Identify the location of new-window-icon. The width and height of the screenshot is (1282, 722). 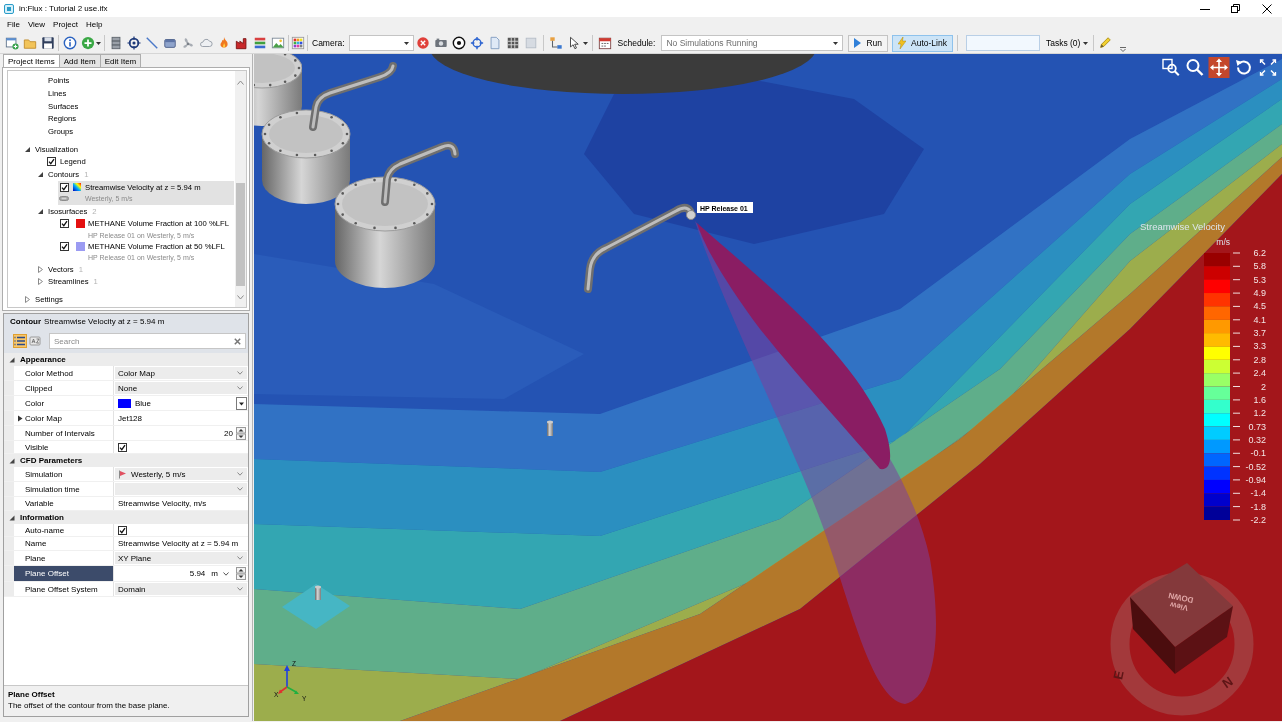
(12, 43).